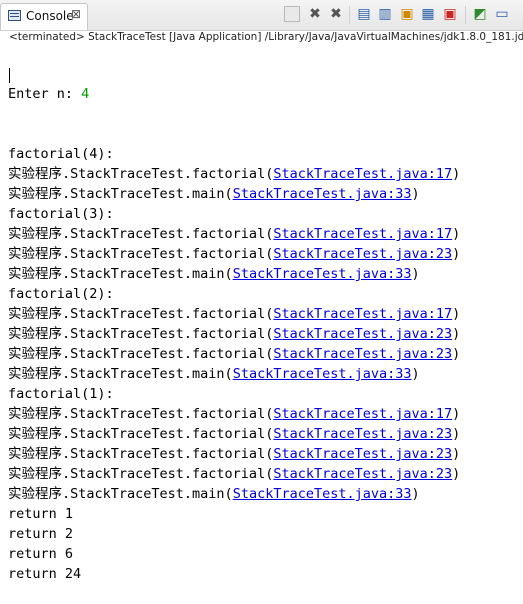  What do you see at coordinates (61, 154) in the screenshot?
I see `output-line: factorial(4):` at bounding box center [61, 154].